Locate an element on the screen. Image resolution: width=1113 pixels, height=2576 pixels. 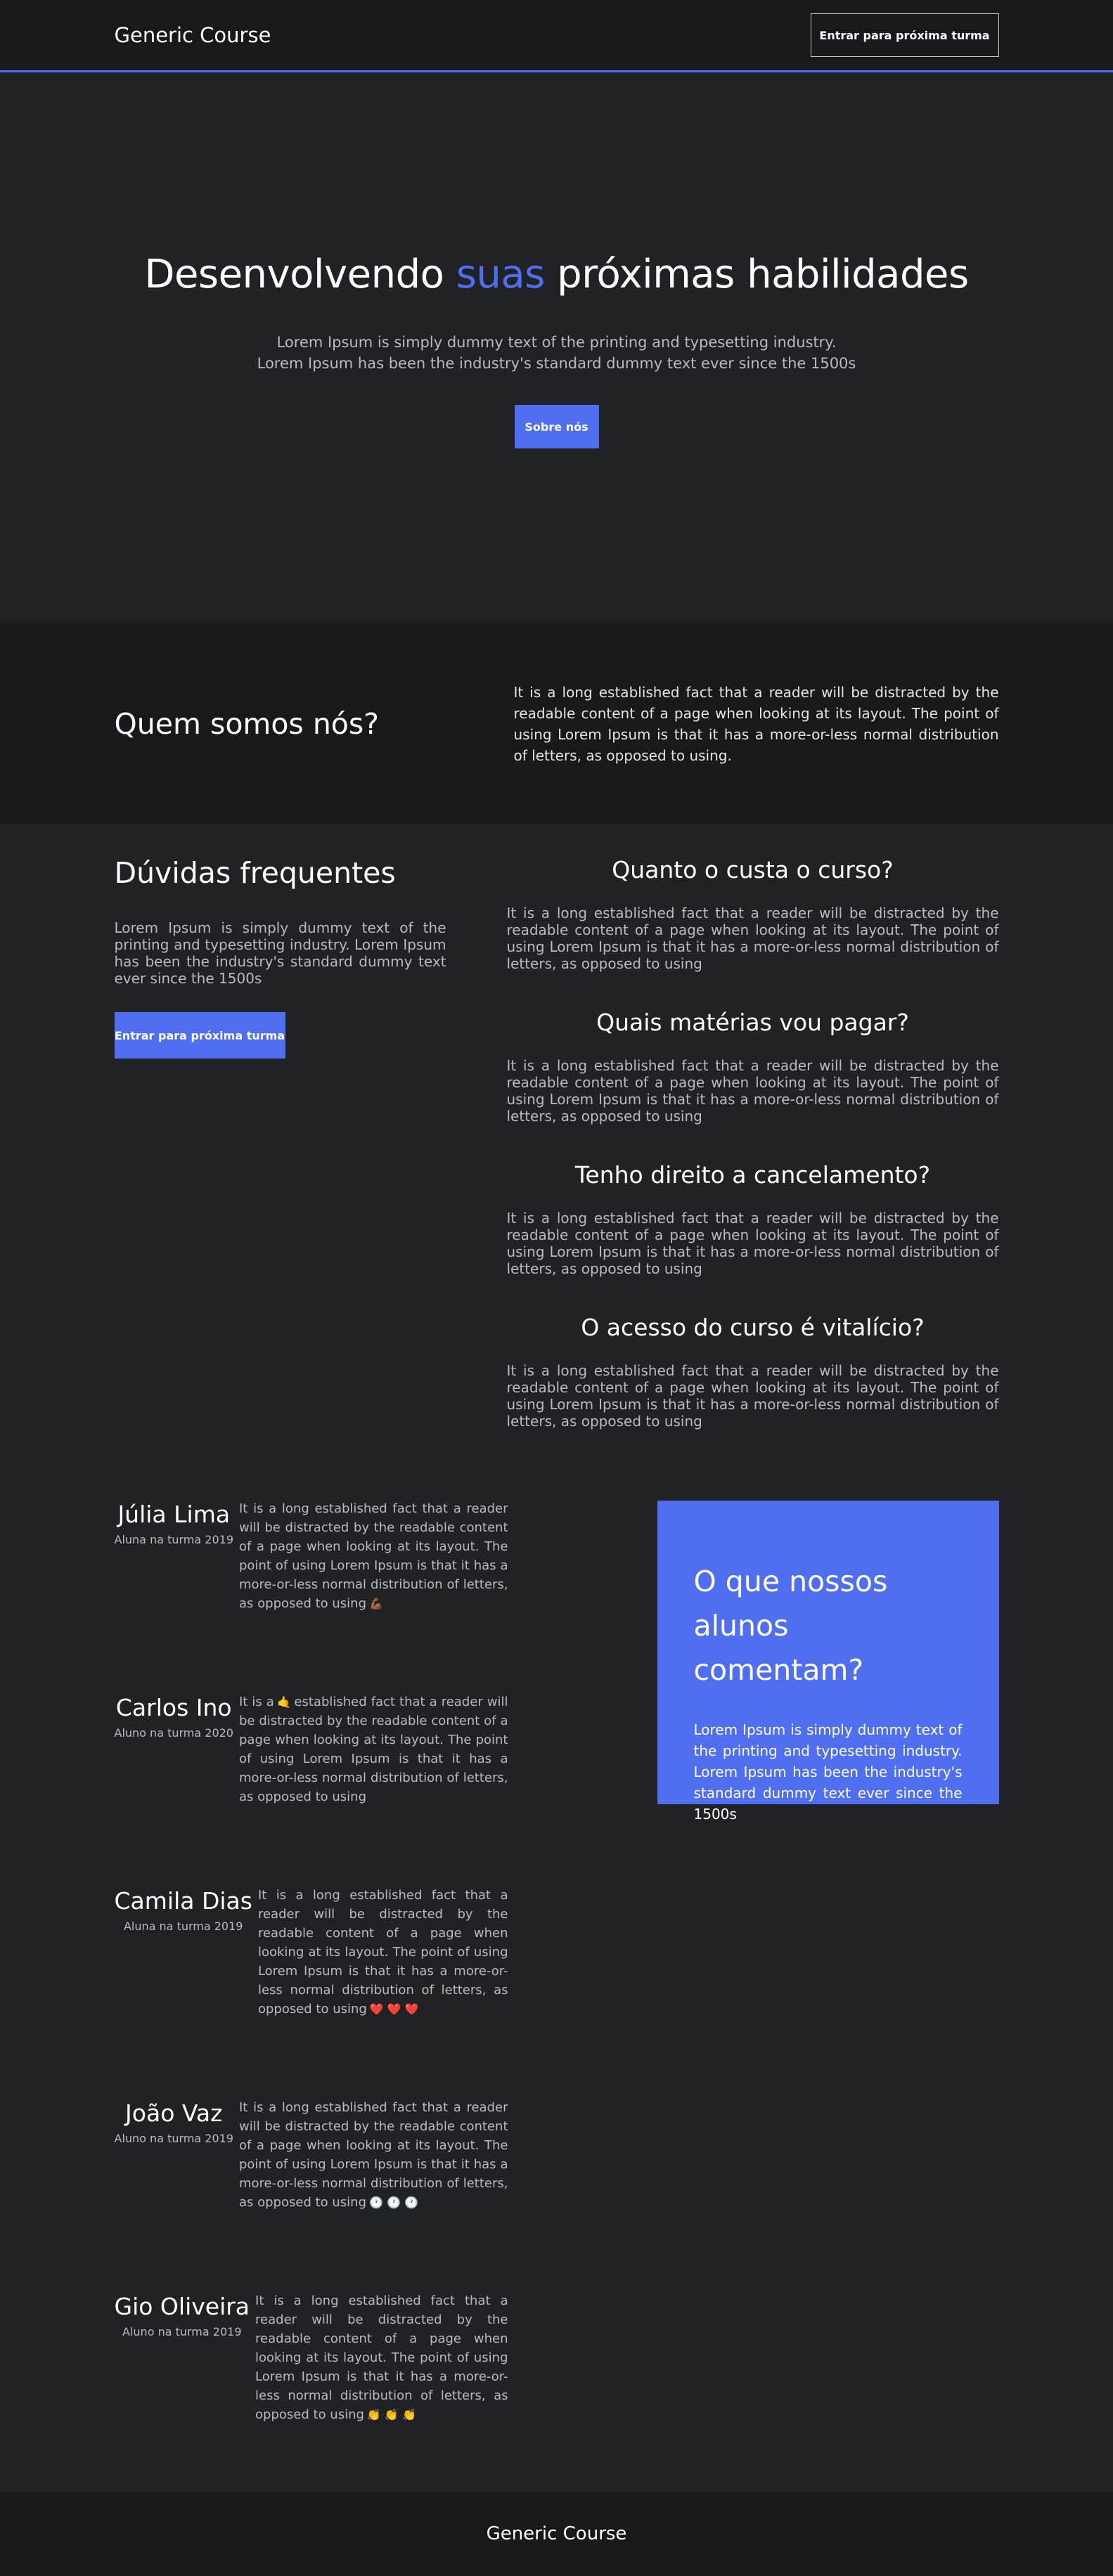
call-me-hand-icon: 🤙 is located at coordinates (284, 1702).